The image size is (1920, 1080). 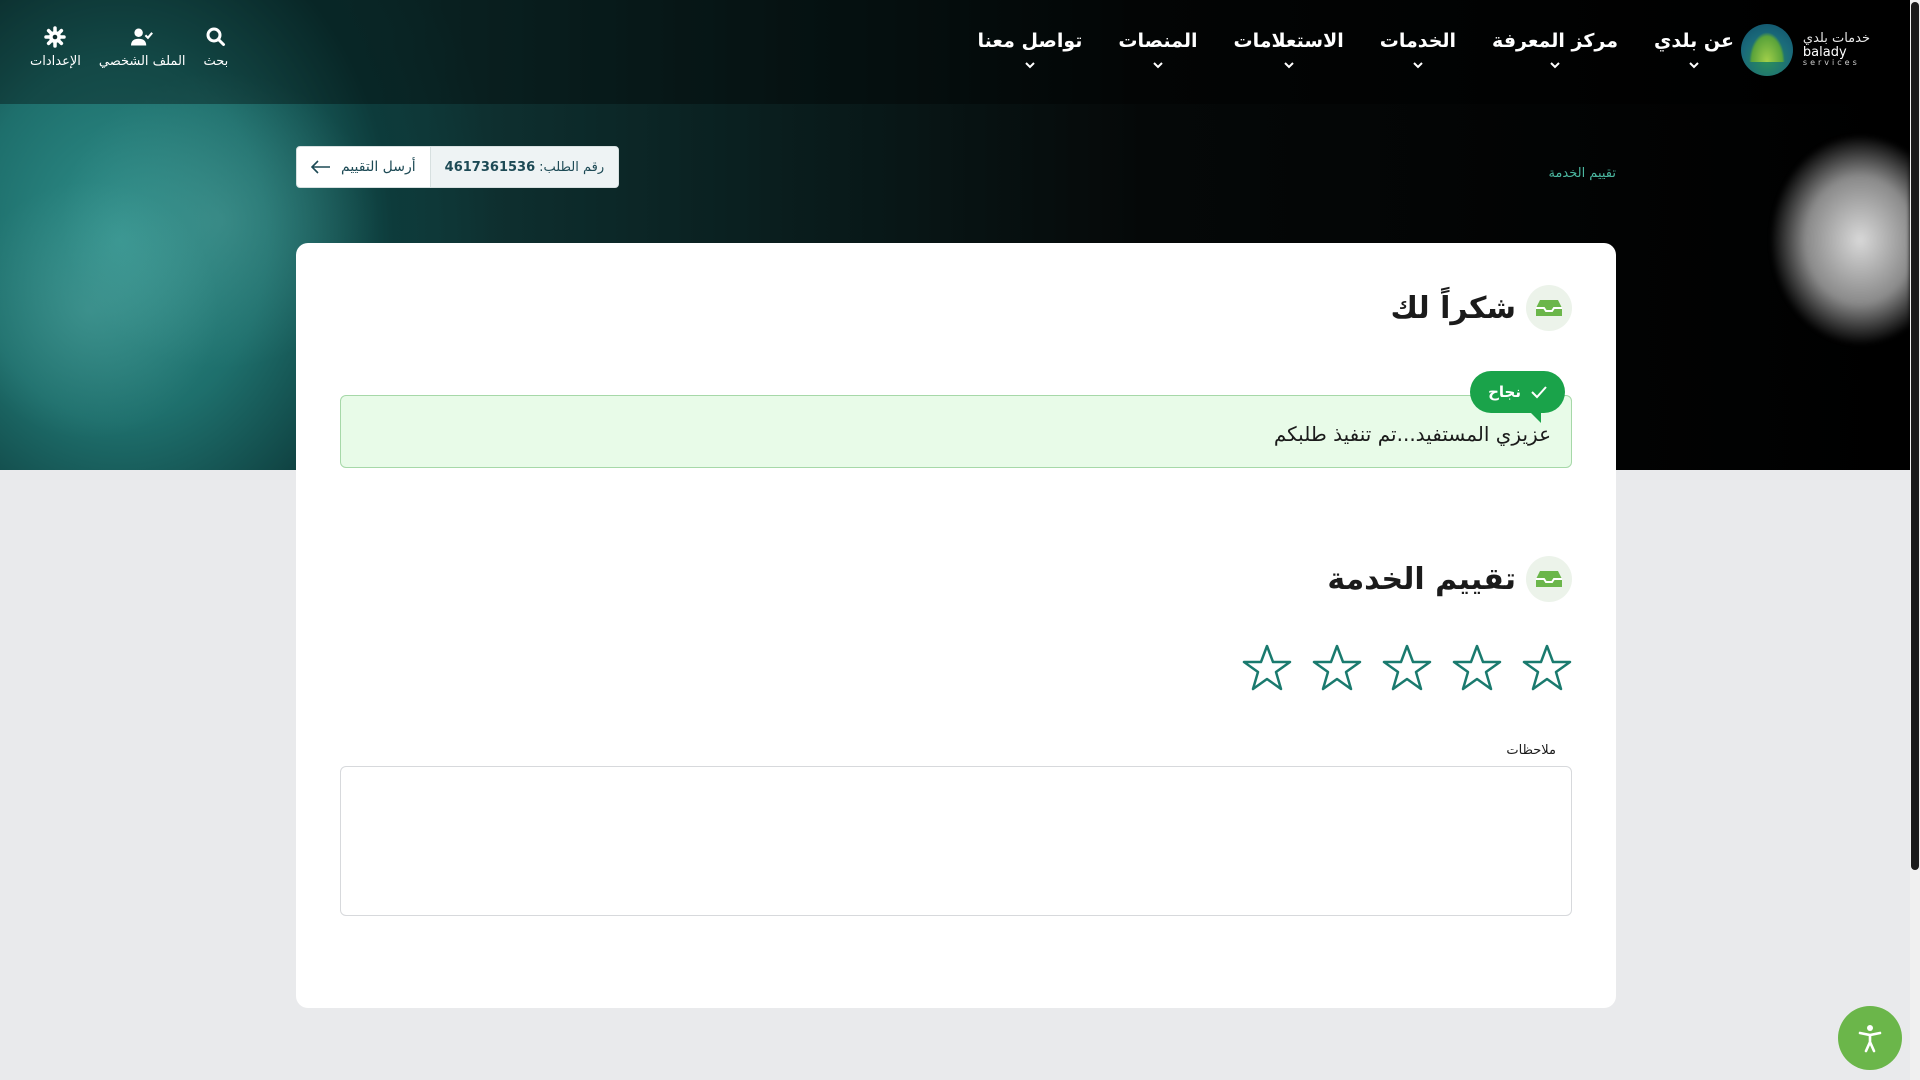 I want to click on settings-link: الإعدادات, so click(x=55, y=47).